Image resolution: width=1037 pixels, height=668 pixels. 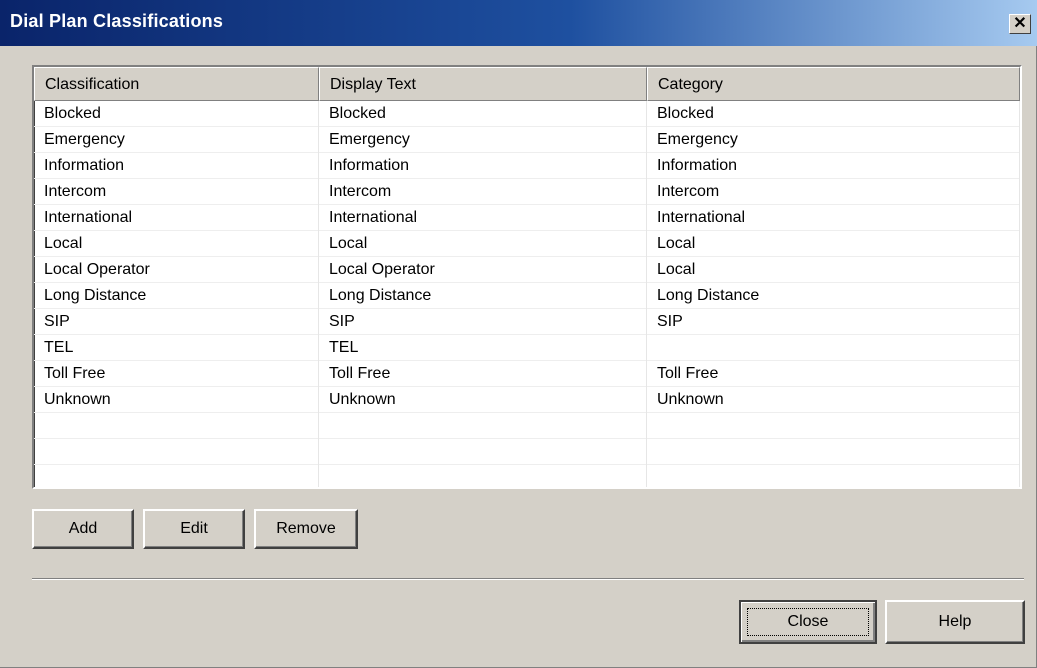 I want to click on cell-category: SIP, so click(x=833, y=322).